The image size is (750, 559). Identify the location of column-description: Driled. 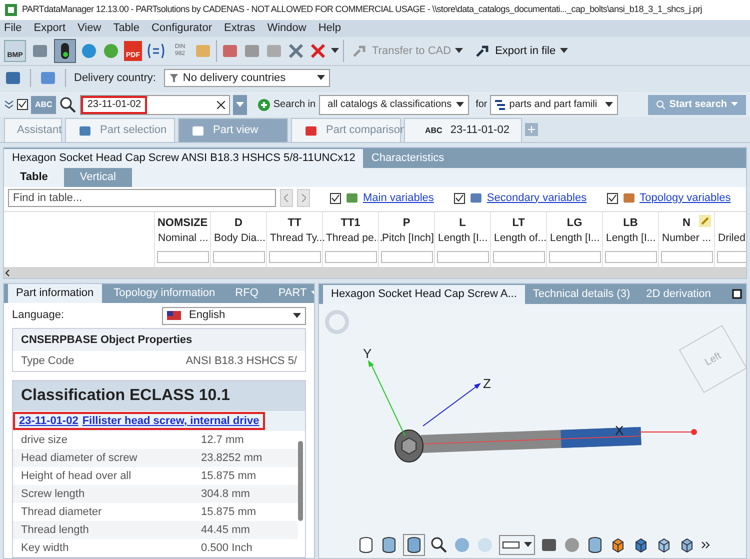
(731, 238).